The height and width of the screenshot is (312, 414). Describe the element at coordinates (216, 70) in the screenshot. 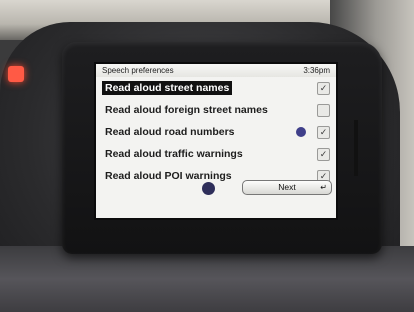

I see `title-bar: Speech preferences 3:36pm` at that location.